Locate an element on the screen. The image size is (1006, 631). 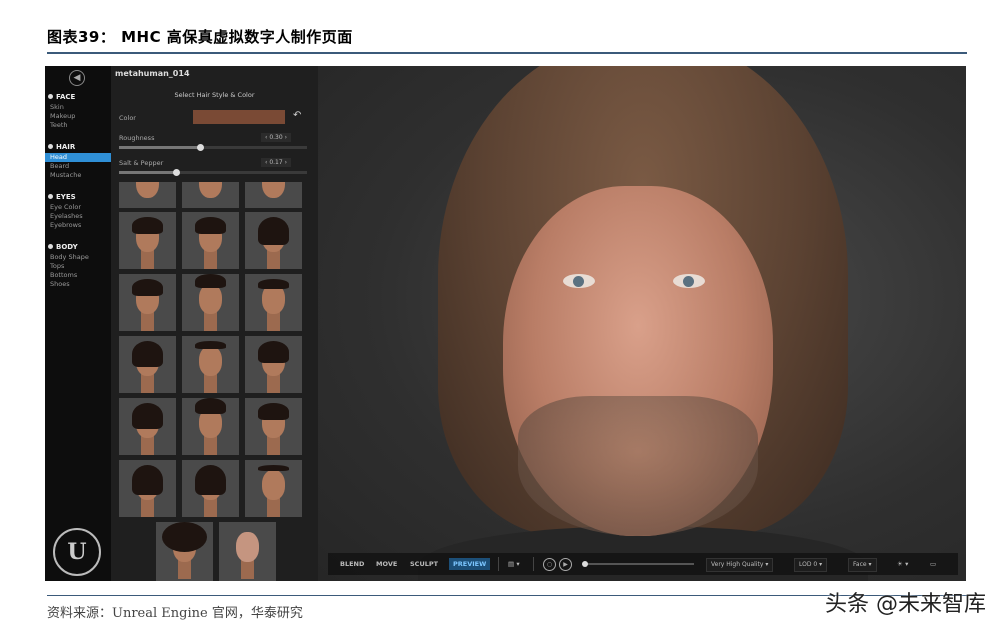
nav-item-eyebrows: Eyebrows is located at coordinates (78, 225).